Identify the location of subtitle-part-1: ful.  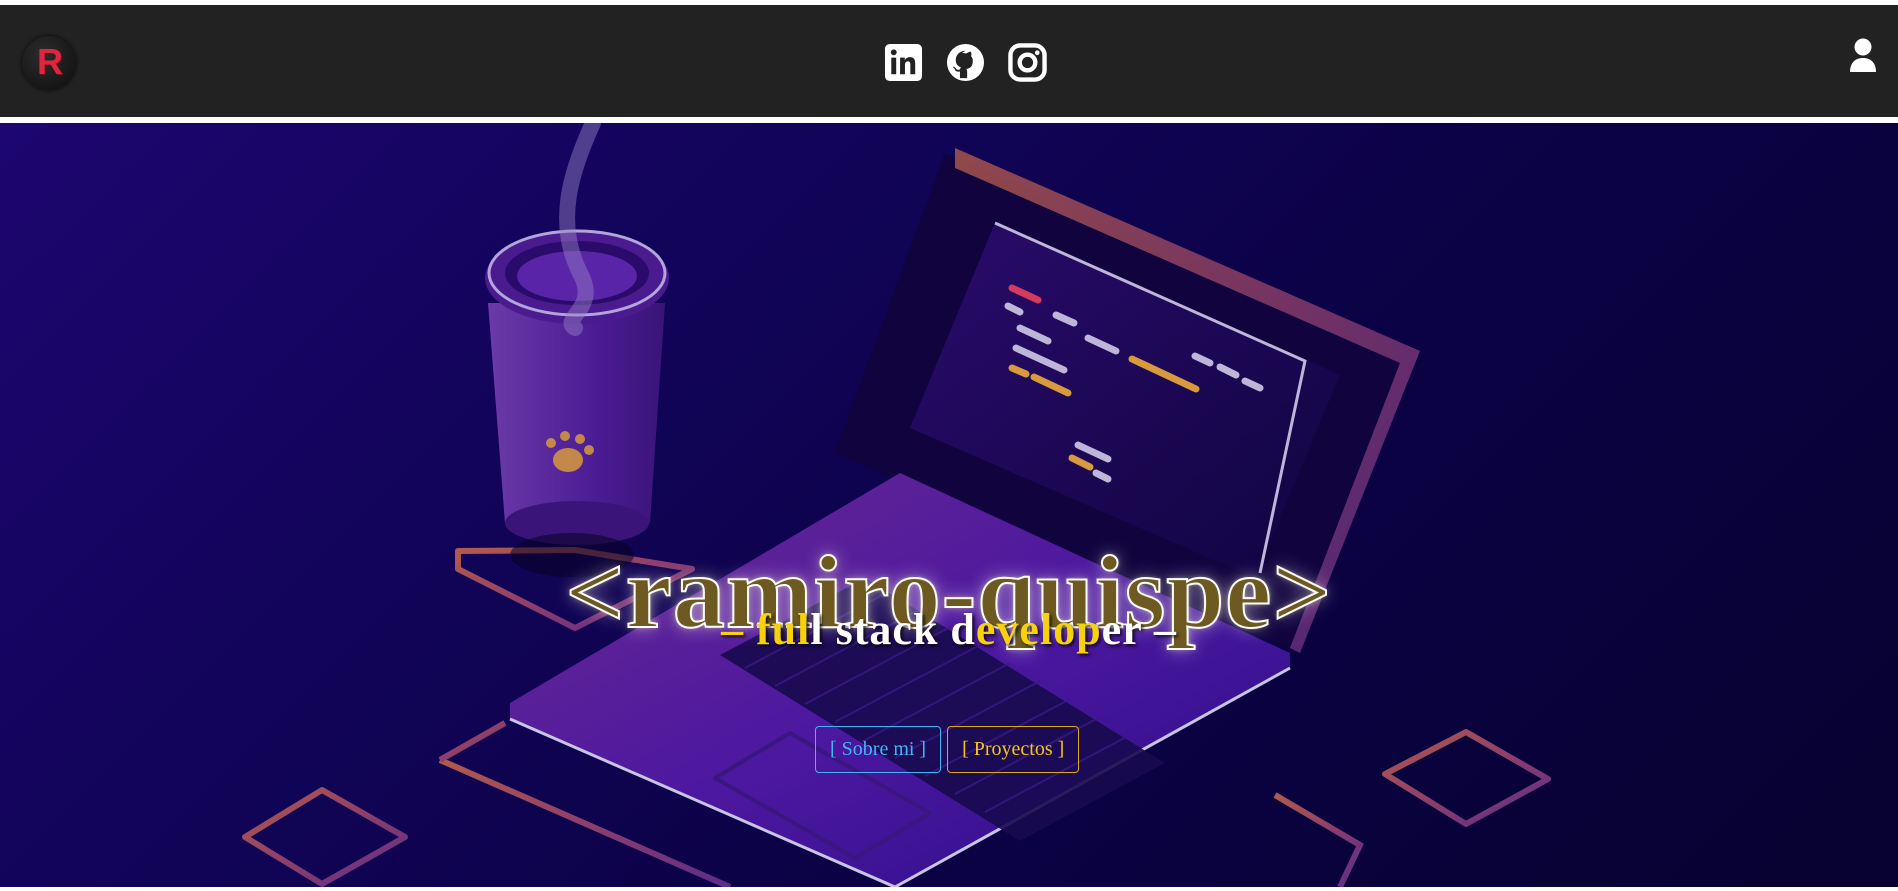
(783, 629).